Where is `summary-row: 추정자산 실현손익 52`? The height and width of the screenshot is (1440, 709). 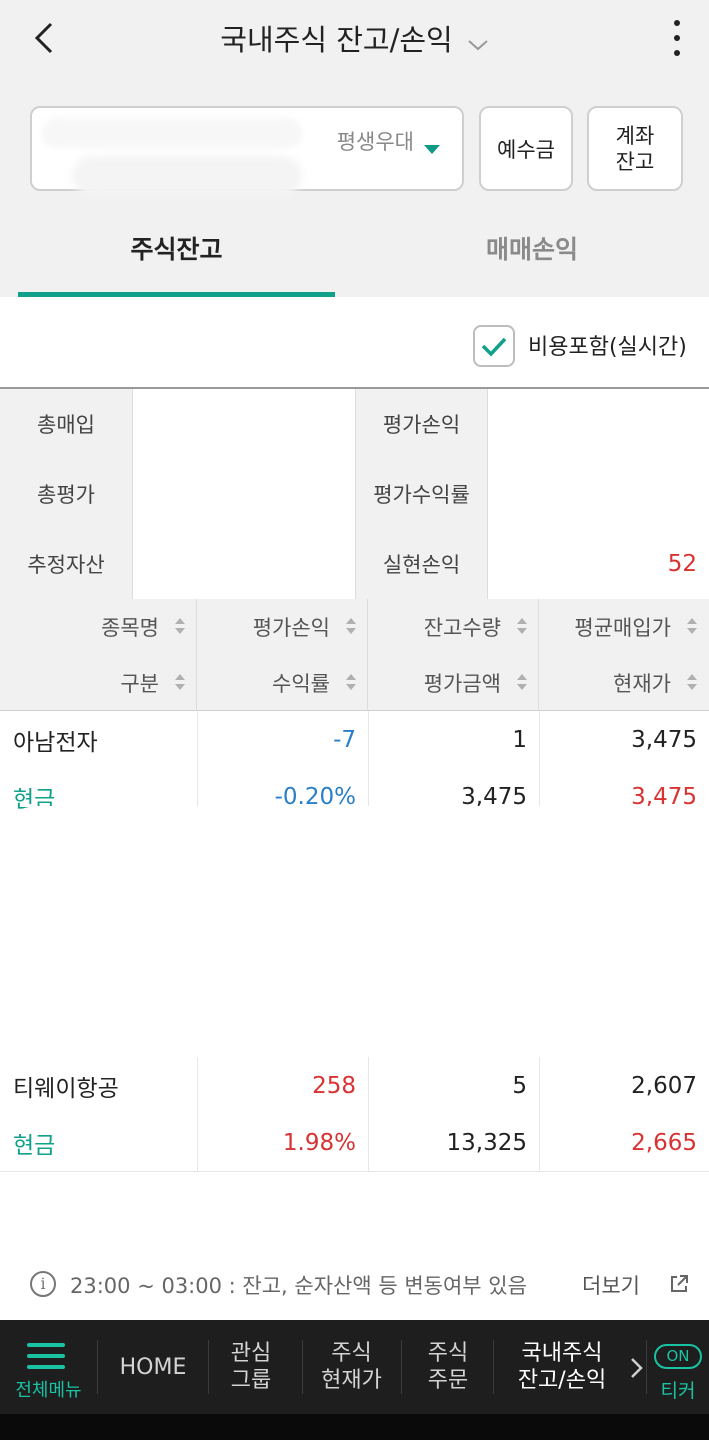
summary-row: 추정자산 실현손익 52 is located at coordinates (354, 564).